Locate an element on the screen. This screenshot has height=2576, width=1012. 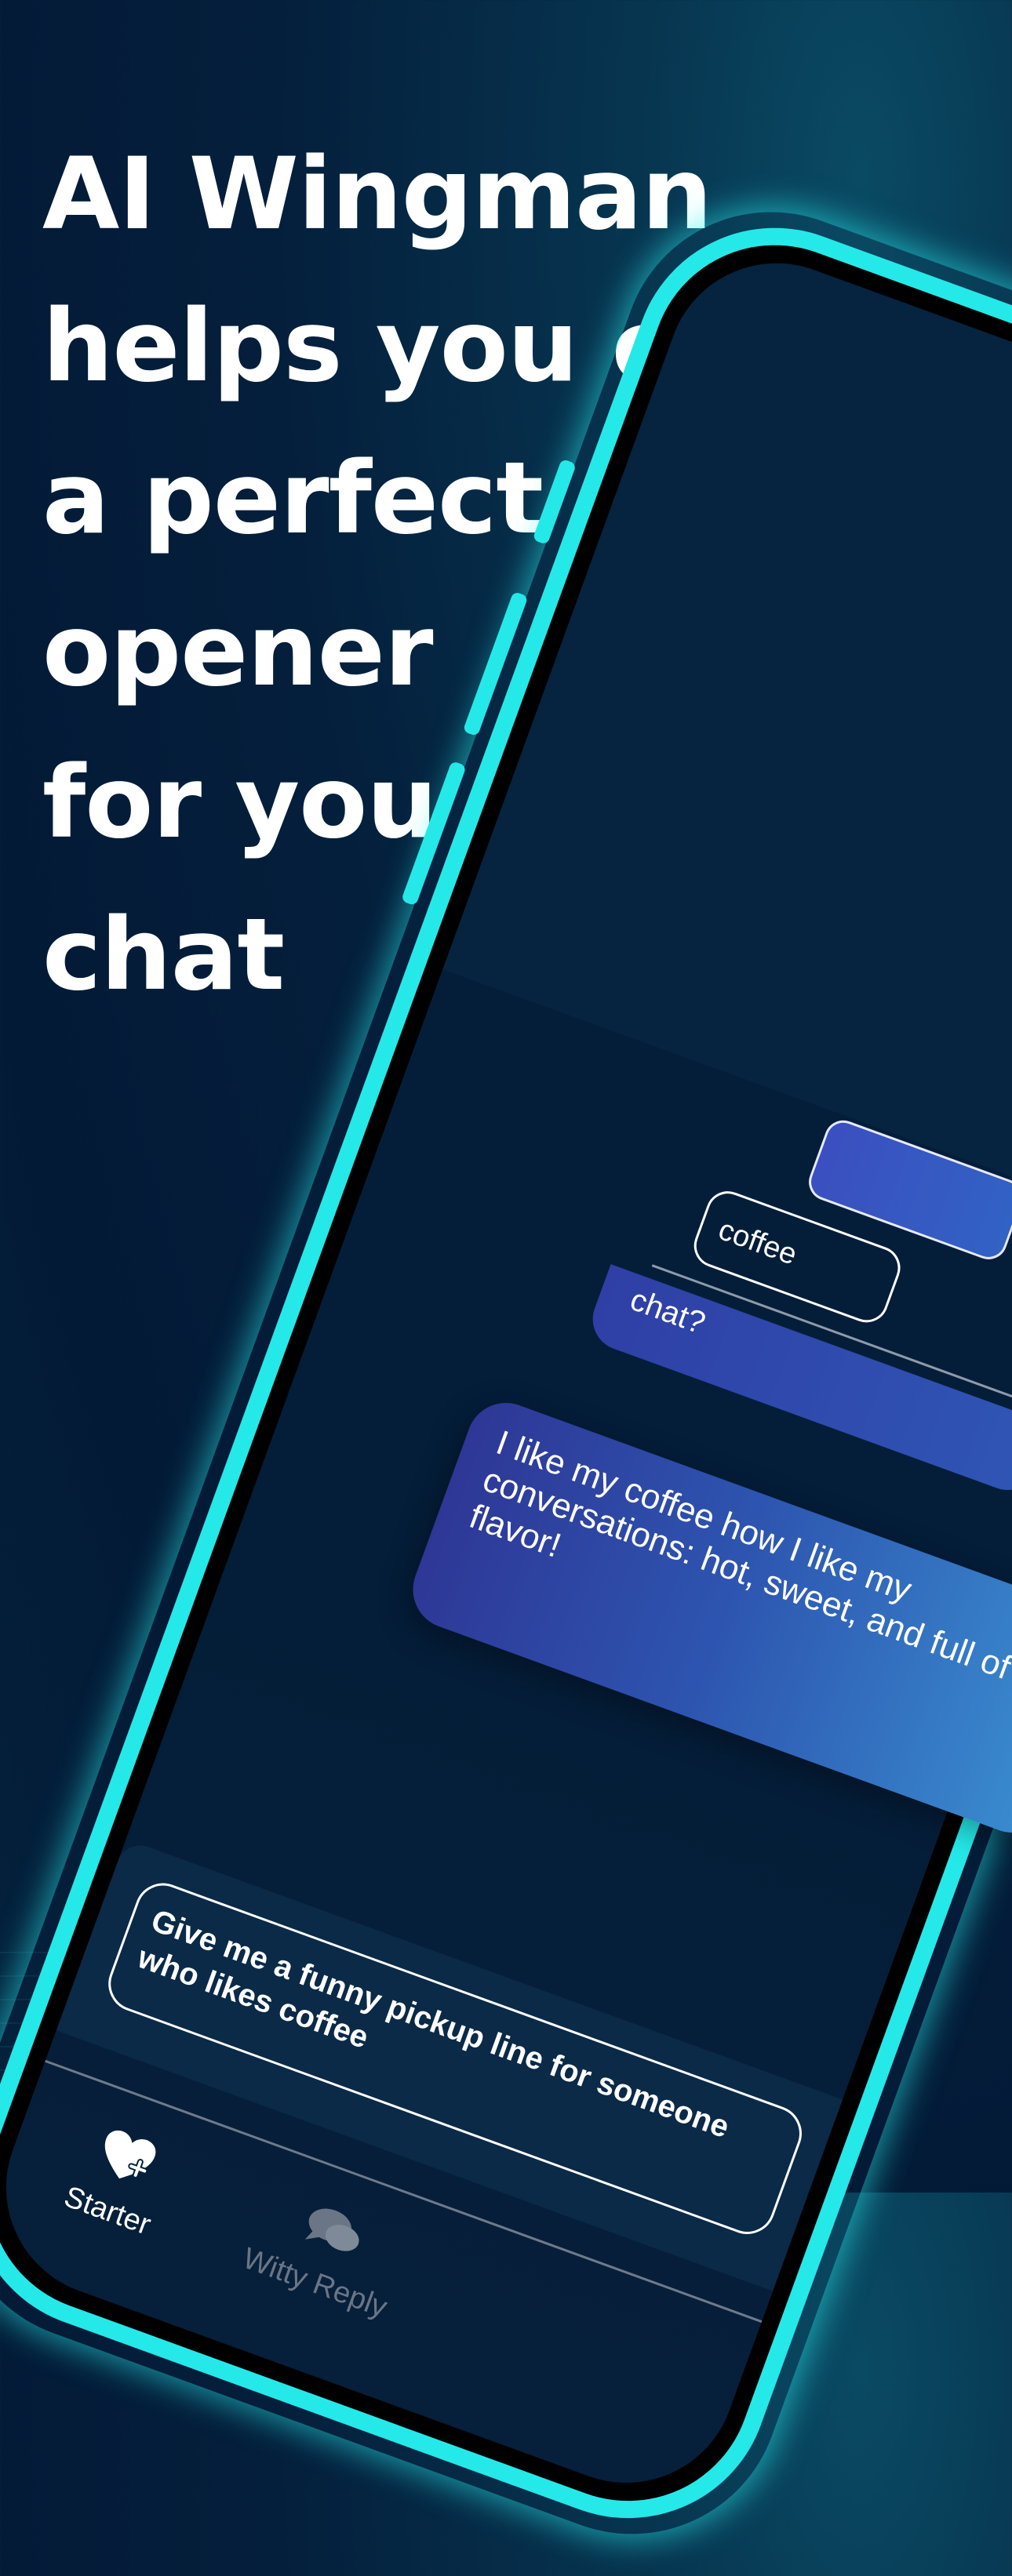
tab-starter: Starter is located at coordinates (118, 2180).